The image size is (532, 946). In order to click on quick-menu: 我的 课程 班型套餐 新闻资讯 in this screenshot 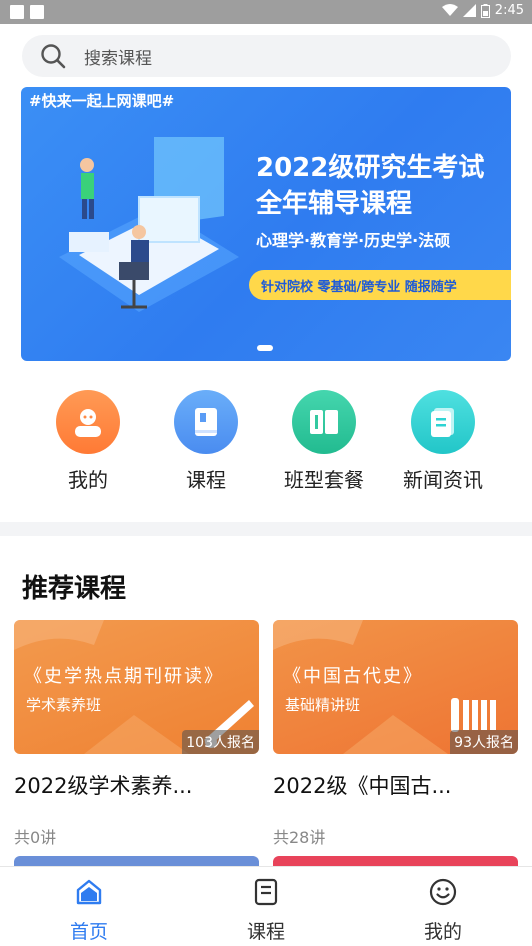, I will do `click(266, 443)`.